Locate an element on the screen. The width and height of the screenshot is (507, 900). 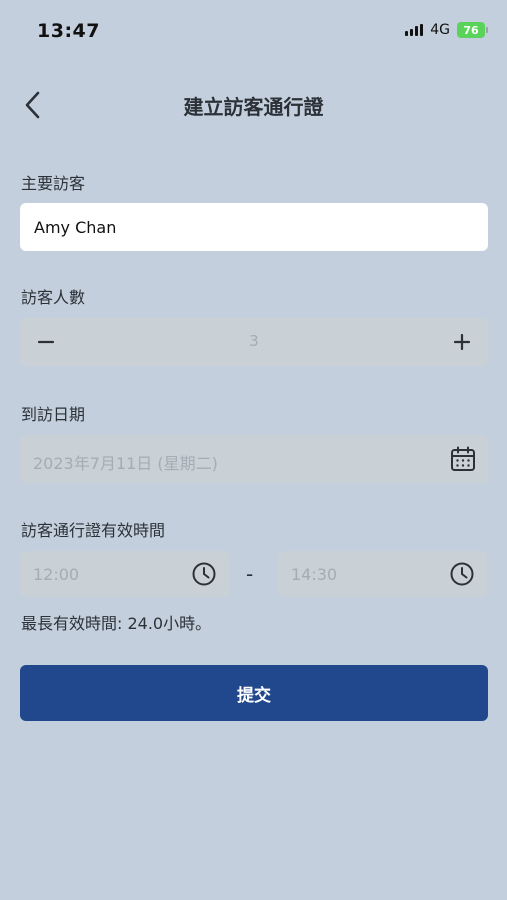
start-time-value: 12:00 is located at coordinates (56, 574).